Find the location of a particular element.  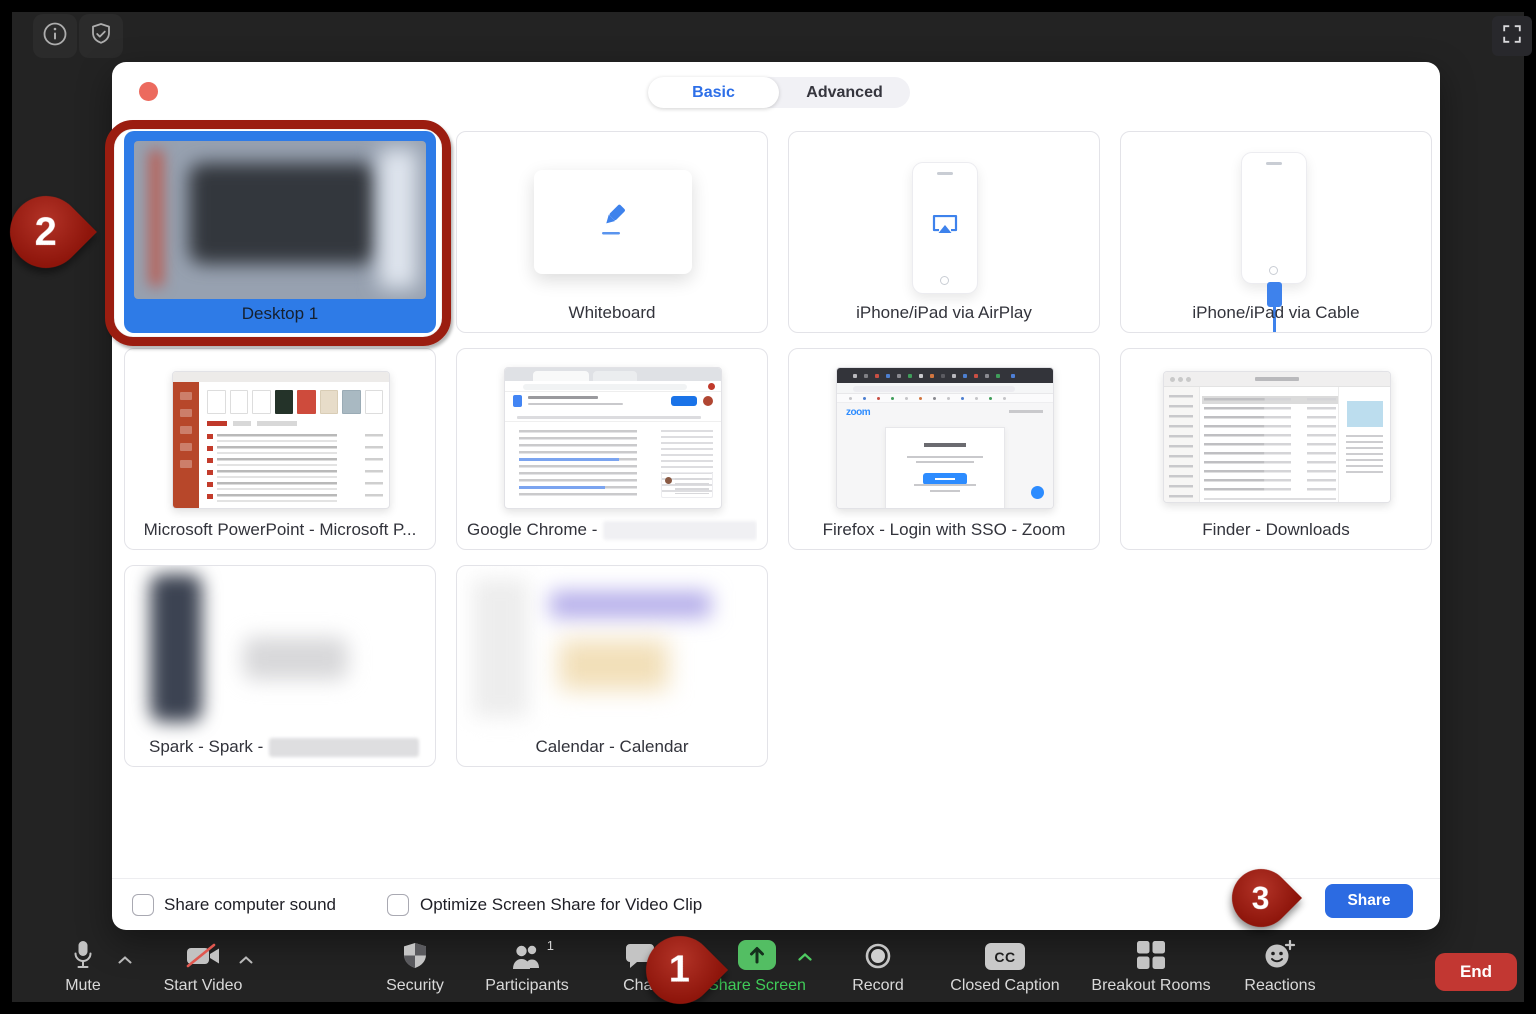

tab-basic: Basic is located at coordinates (713, 92).